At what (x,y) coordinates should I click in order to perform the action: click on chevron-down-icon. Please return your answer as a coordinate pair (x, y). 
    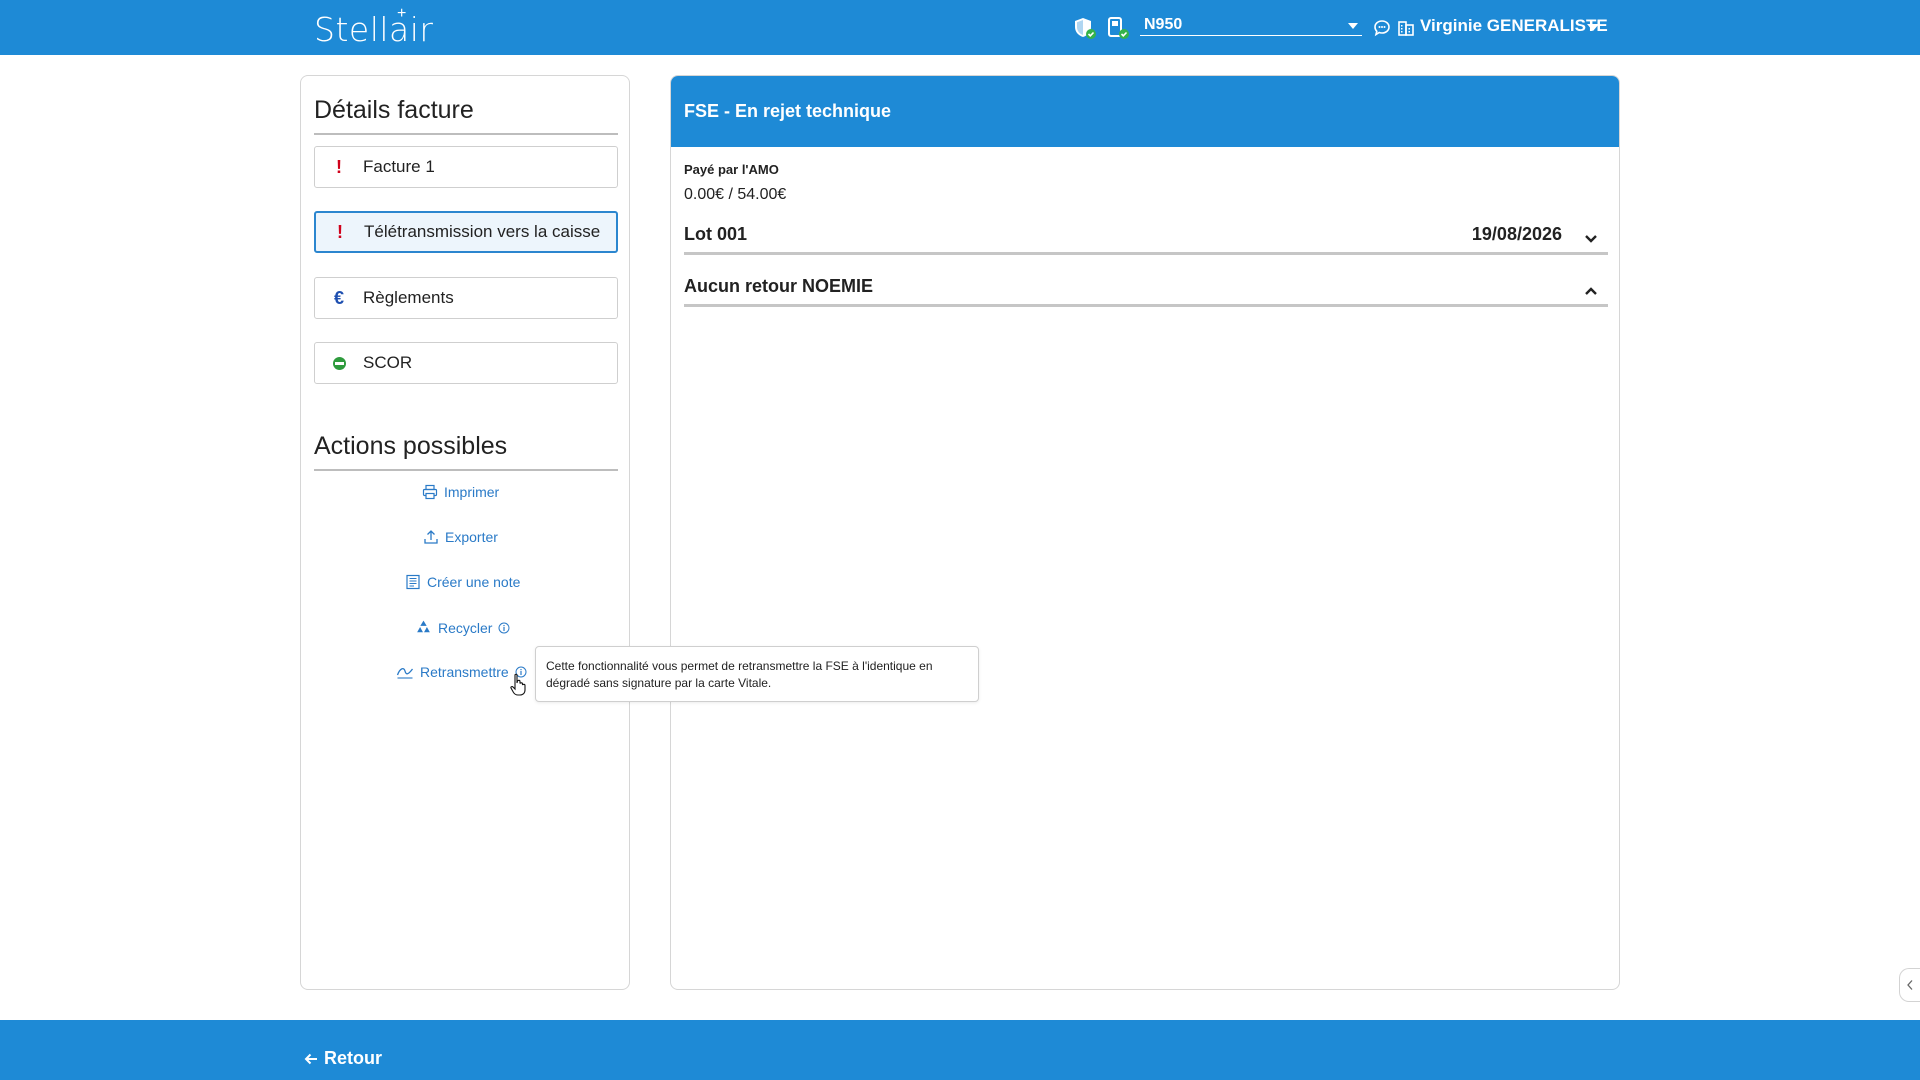
    Looking at the image, I should click on (1591, 238).